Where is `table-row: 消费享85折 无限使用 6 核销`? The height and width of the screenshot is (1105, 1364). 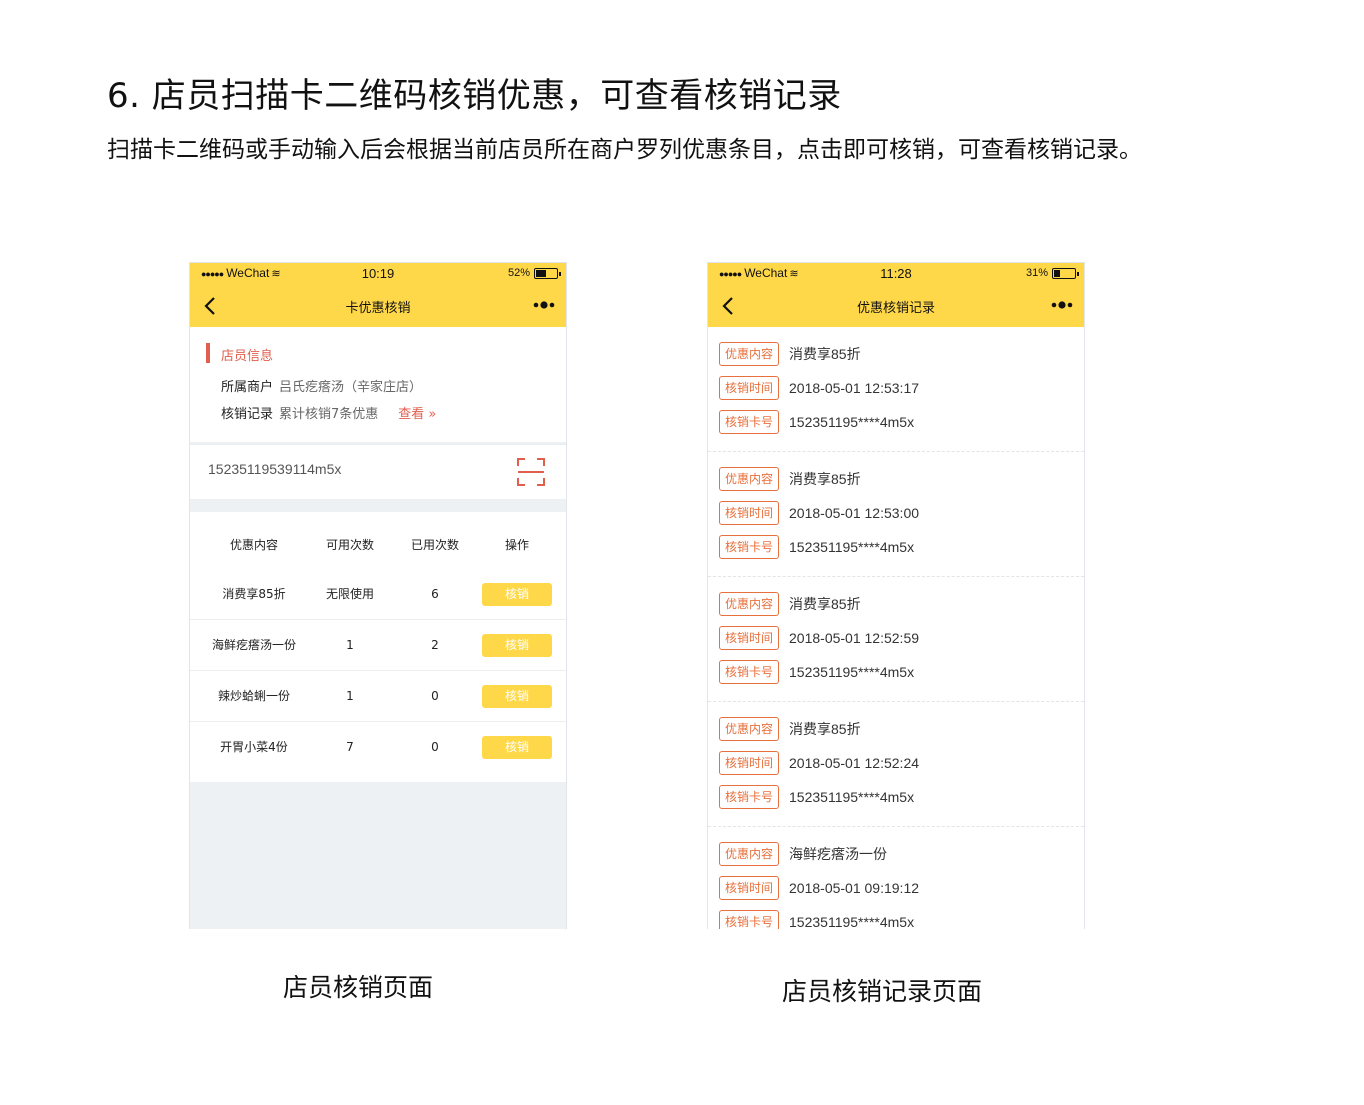
table-row: 消费享85折 无限使用 6 核销 is located at coordinates (378, 594).